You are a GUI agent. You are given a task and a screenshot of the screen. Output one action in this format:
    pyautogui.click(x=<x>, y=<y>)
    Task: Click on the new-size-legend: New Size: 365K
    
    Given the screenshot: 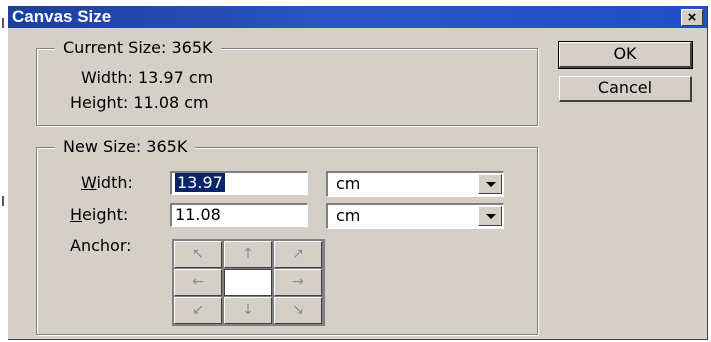 What is the action you would take?
    pyautogui.click(x=125, y=147)
    